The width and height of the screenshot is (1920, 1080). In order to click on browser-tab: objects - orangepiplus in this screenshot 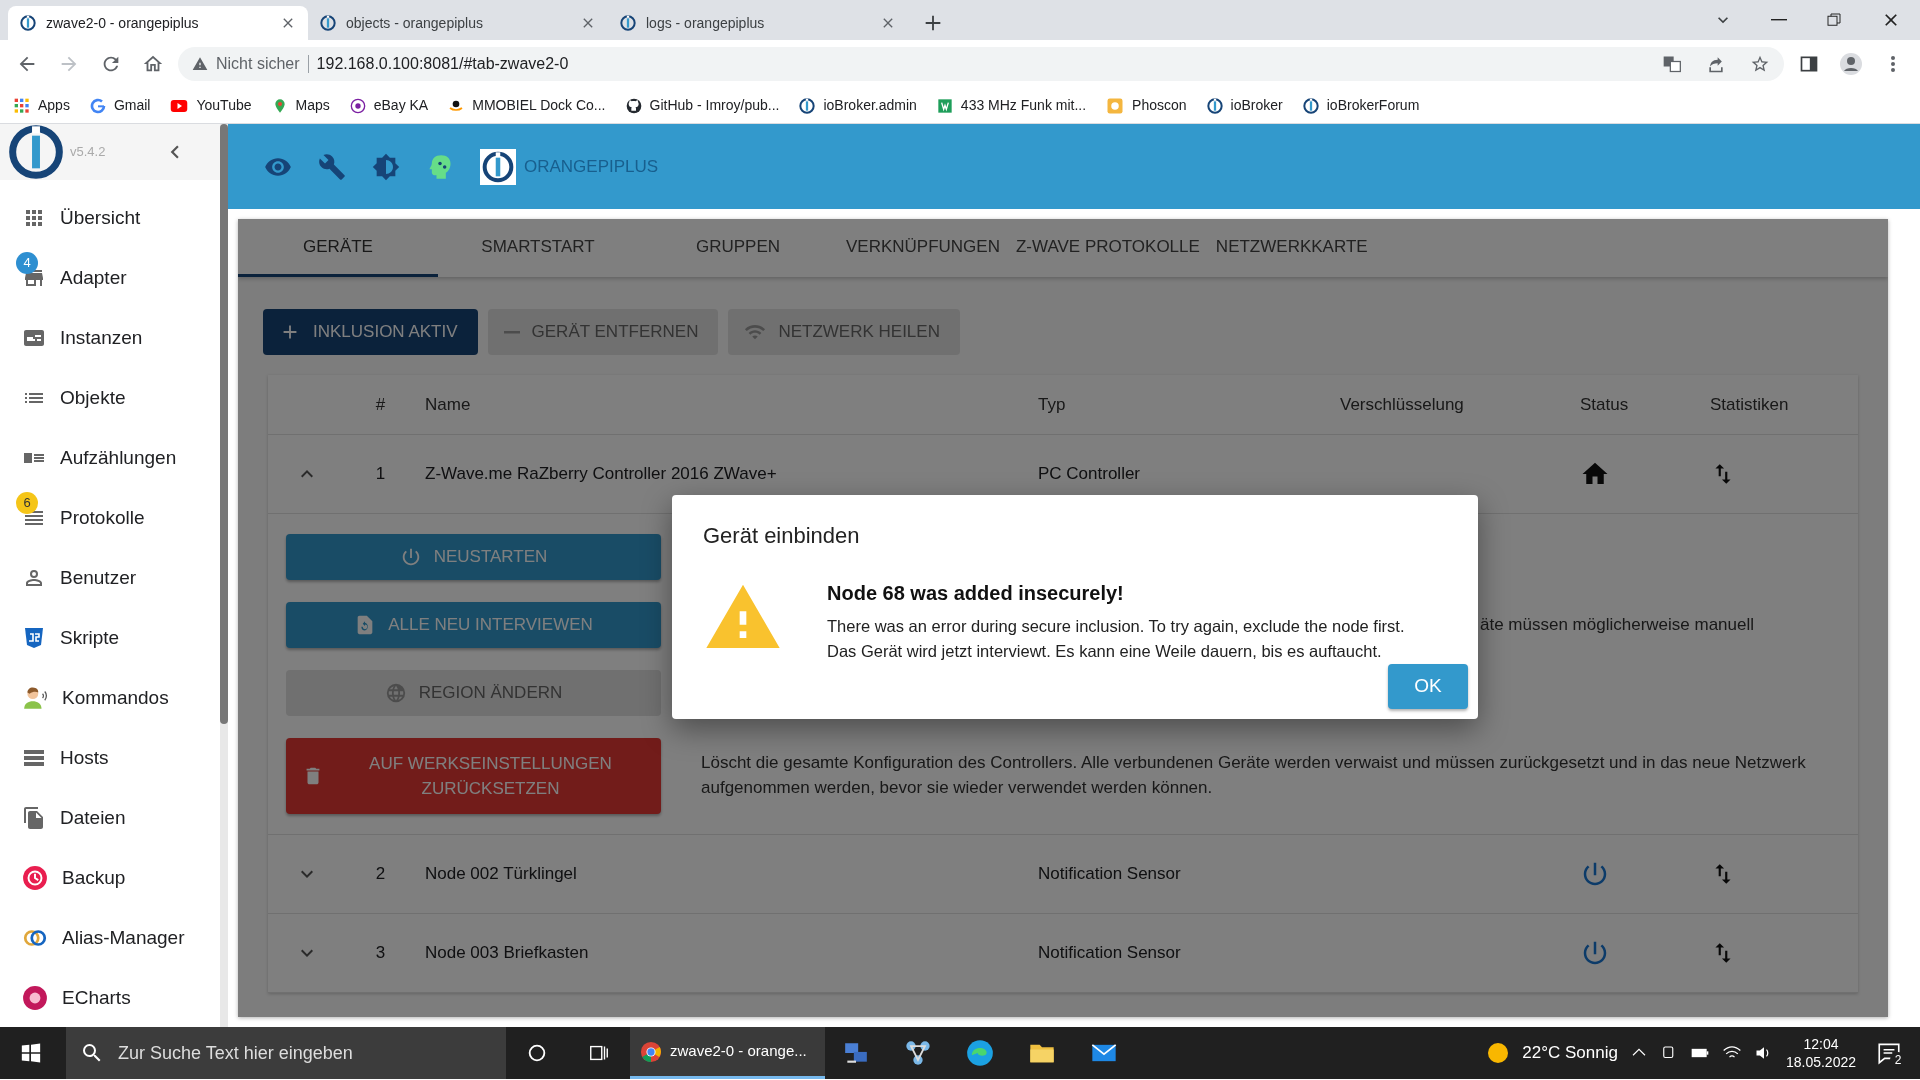, I will do `click(458, 23)`.